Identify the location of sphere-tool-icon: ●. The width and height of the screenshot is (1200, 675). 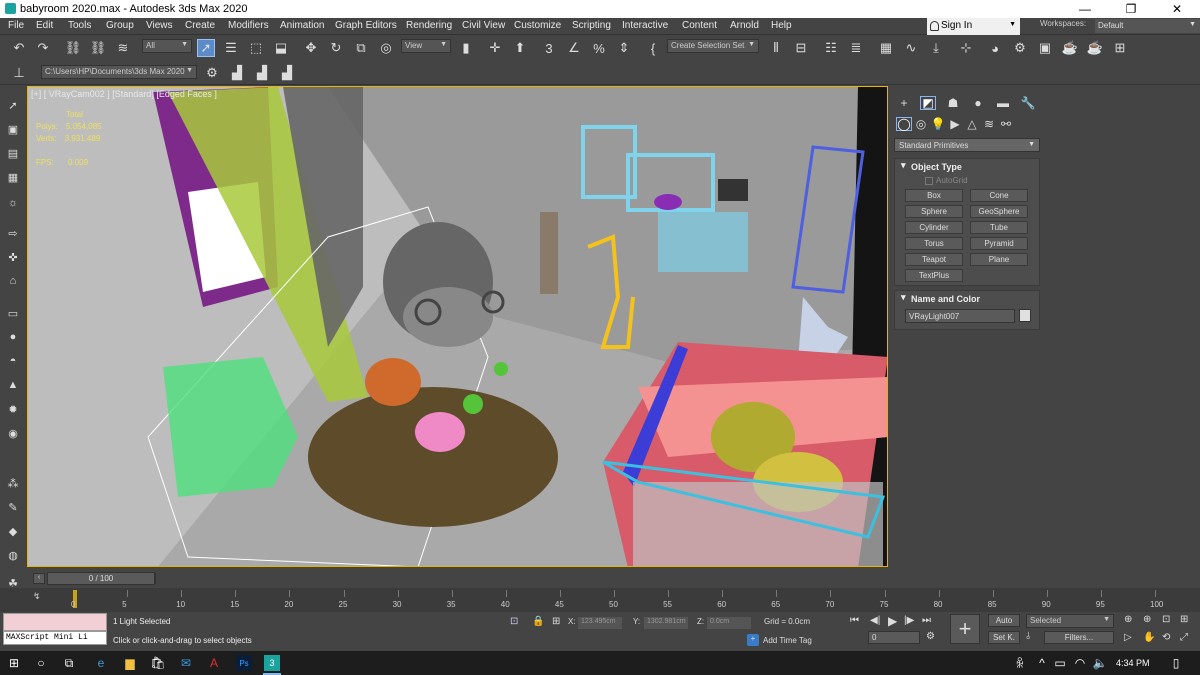
(13, 337).